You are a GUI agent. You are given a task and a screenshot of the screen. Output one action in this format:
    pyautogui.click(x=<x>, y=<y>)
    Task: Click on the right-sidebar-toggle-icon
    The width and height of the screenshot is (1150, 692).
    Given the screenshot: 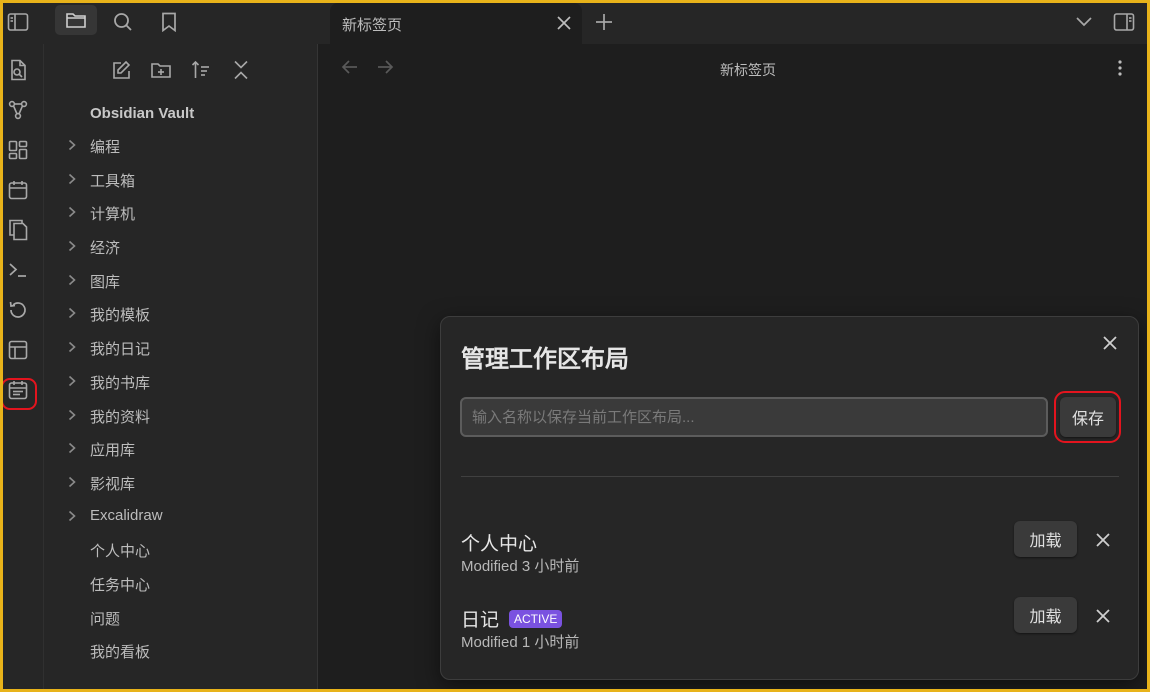 What is the action you would take?
    pyautogui.click(x=1124, y=22)
    